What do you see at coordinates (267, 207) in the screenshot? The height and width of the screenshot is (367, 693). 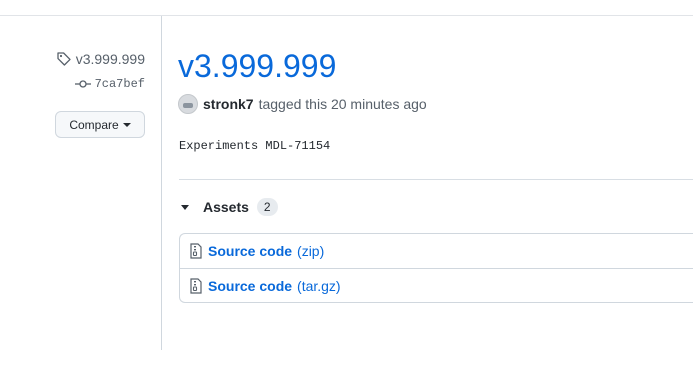 I see `assets-count-badge: 2` at bounding box center [267, 207].